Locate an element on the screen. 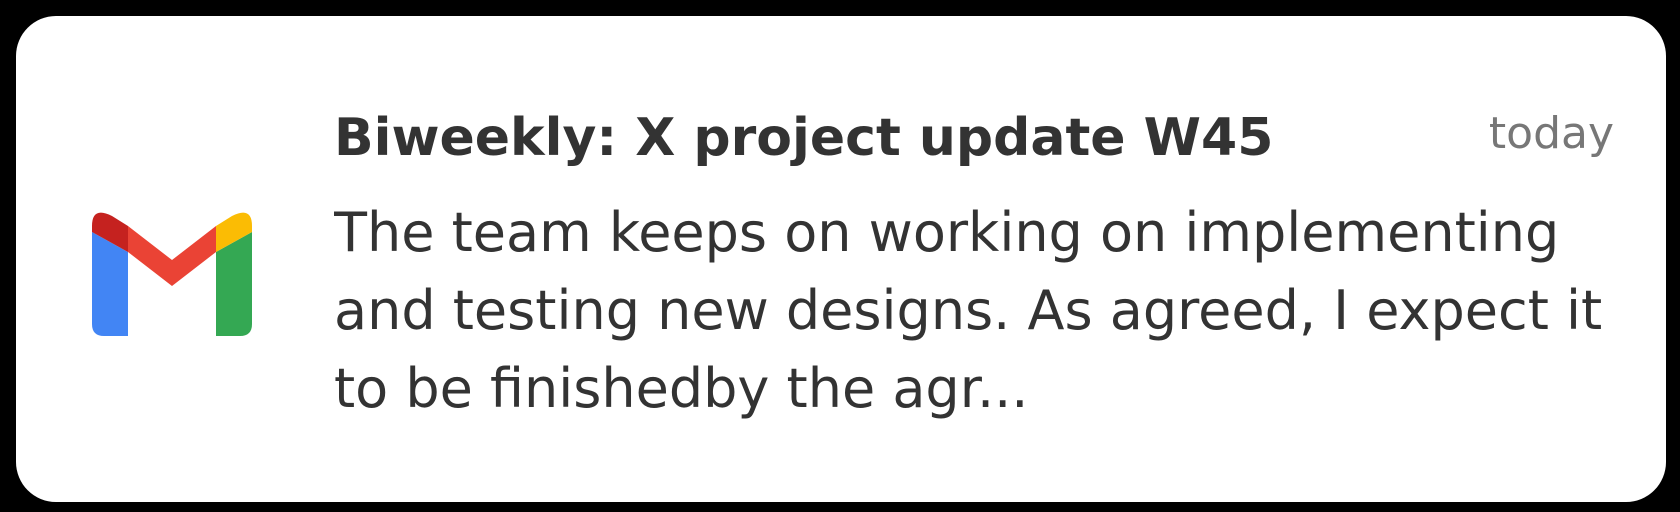 The image size is (1680, 512). email-subject: Biweekly: X project update W45 is located at coordinates (804, 138).